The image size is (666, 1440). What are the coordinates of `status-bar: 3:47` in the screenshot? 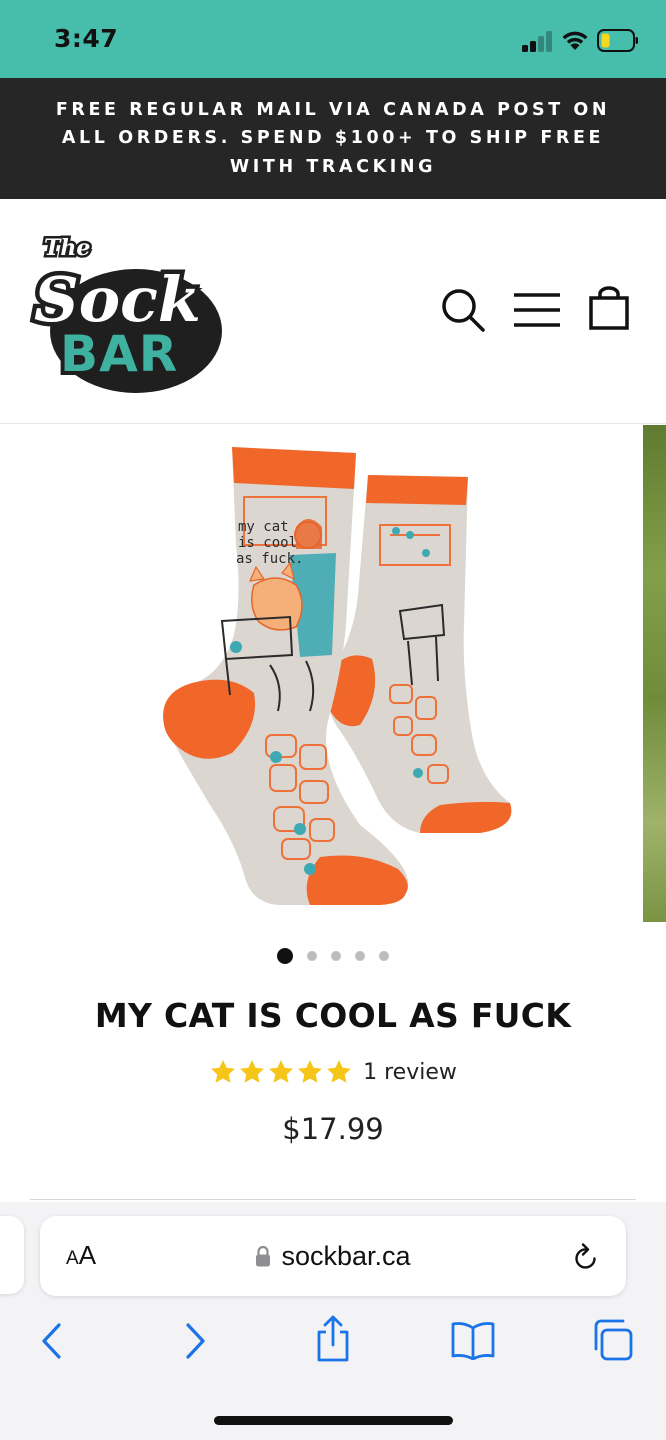 It's located at (333, 39).